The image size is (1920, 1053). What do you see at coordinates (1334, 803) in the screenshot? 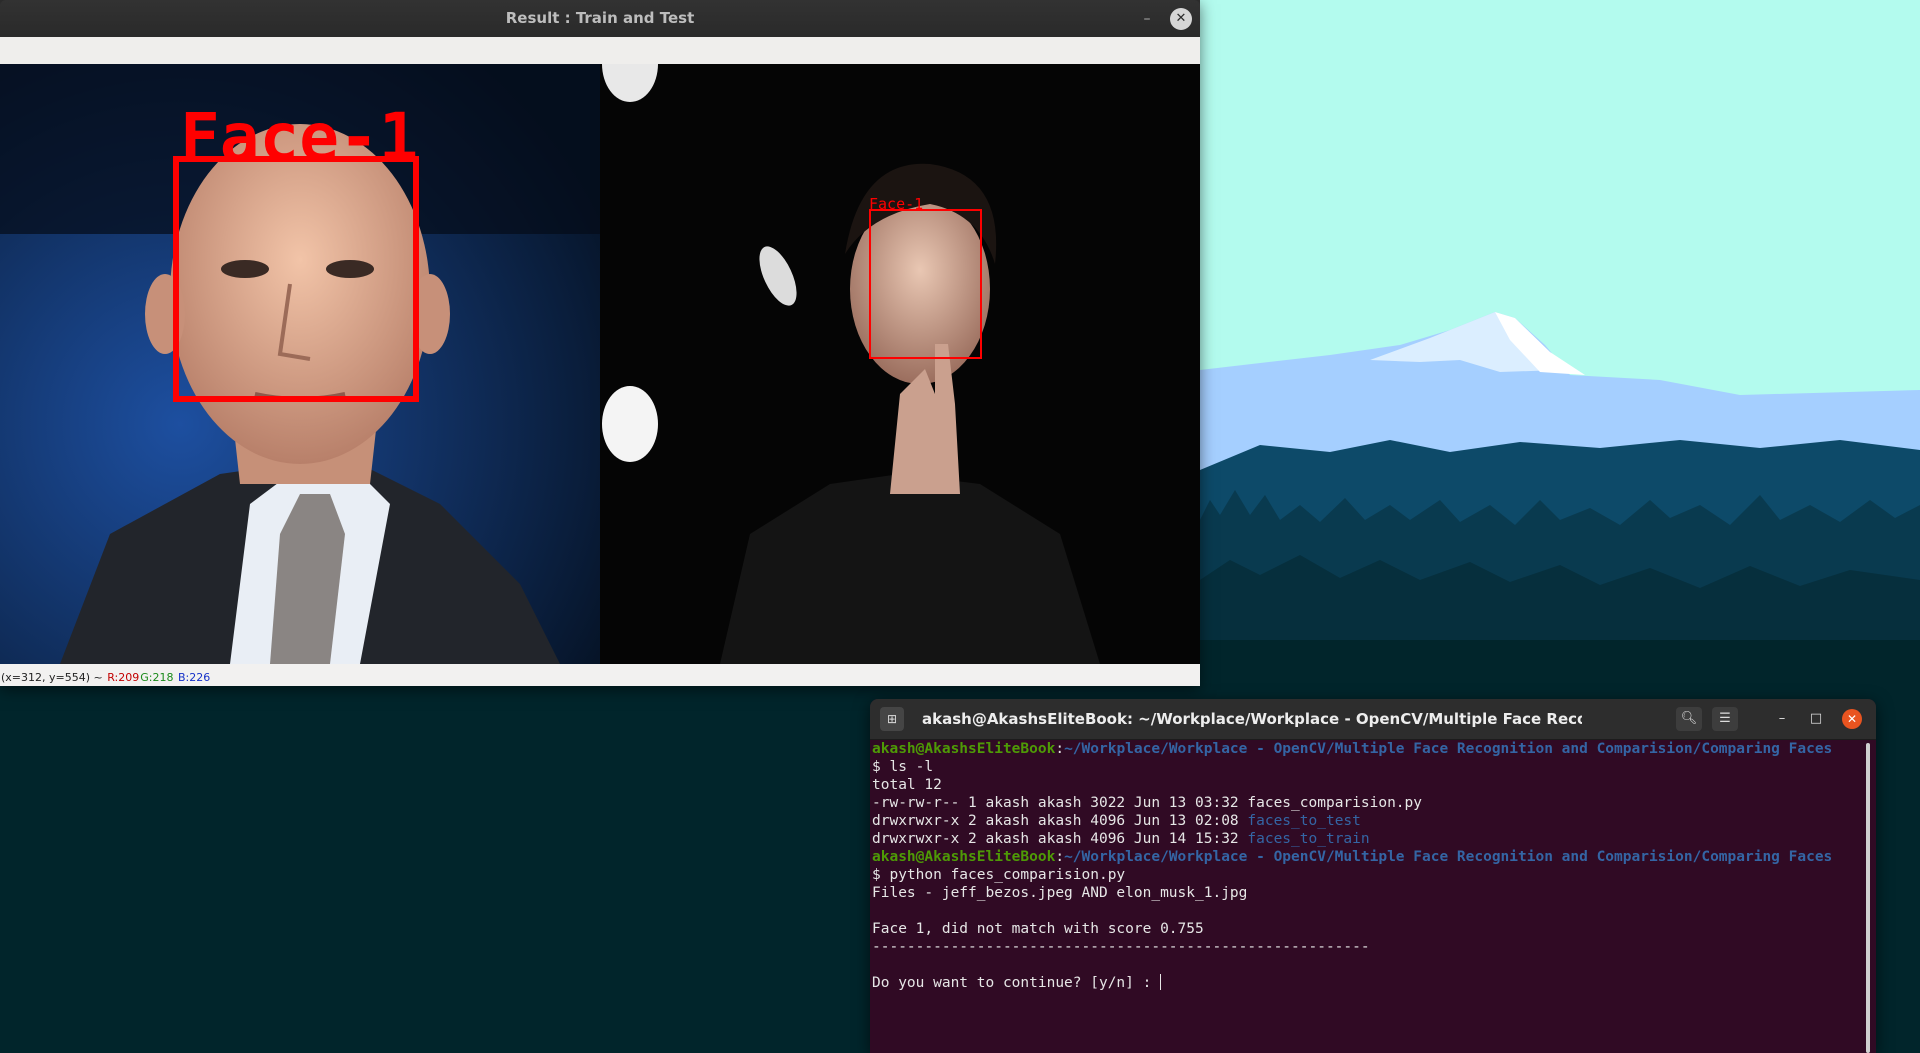
I see `file-name: faces_comparision.py` at bounding box center [1334, 803].